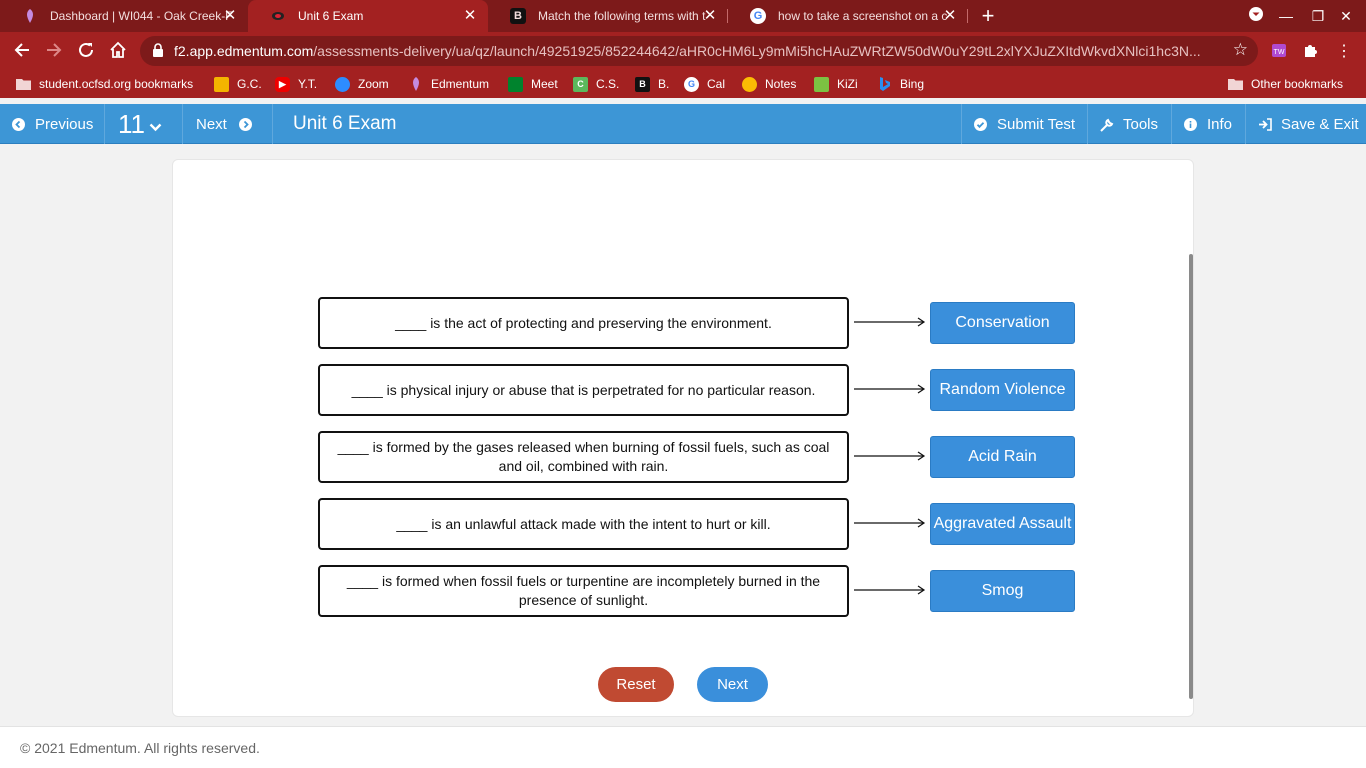 The image size is (1366, 768). What do you see at coordinates (1235, 84) in the screenshot?
I see `folder-icon` at bounding box center [1235, 84].